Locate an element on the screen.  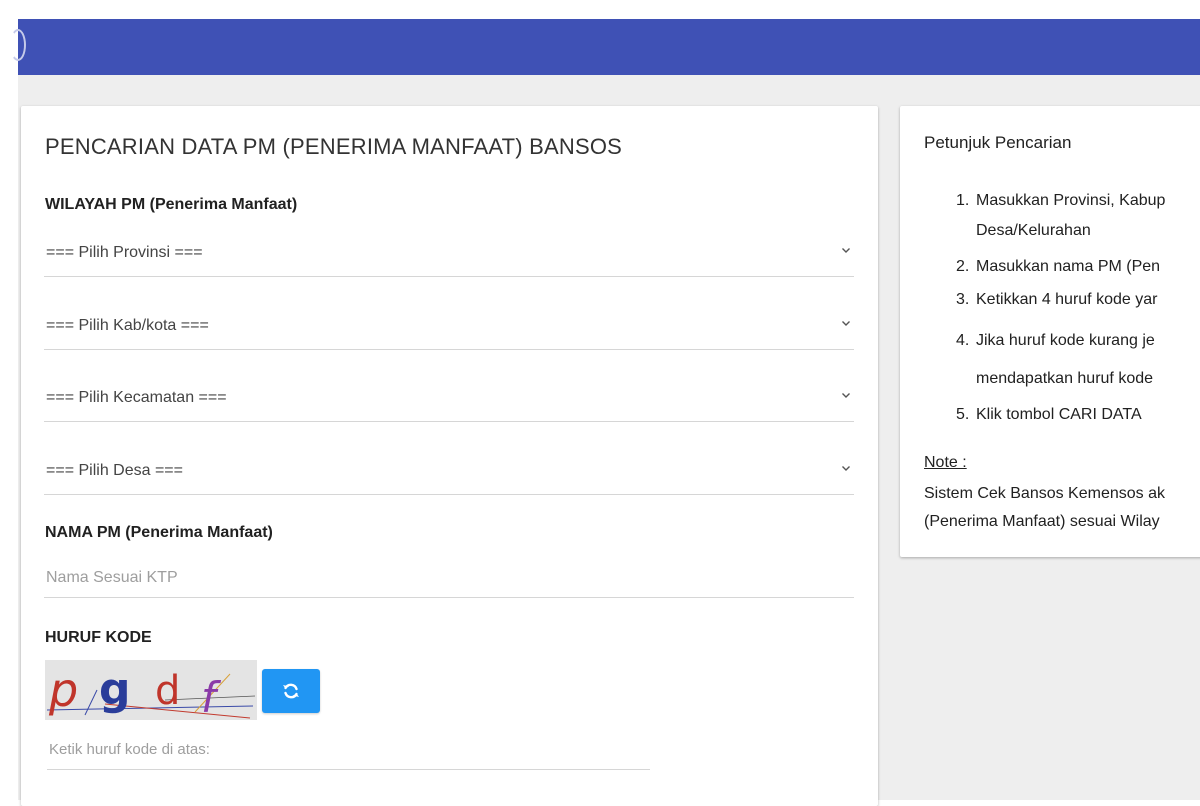
step-text: Masukkan Provinsi, Kabup is located at coordinates (1071, 200).